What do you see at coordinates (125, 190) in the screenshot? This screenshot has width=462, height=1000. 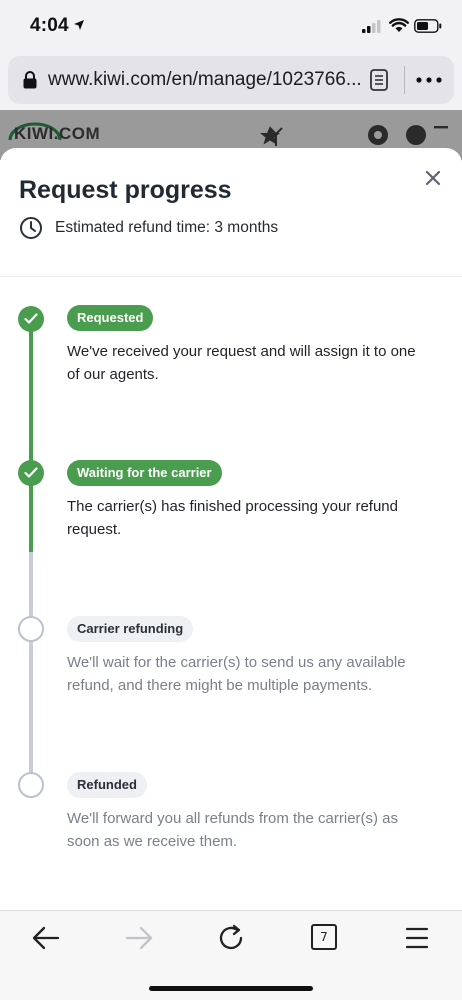 I see `modal-title: Request progress` at bounding box center [125, 190].